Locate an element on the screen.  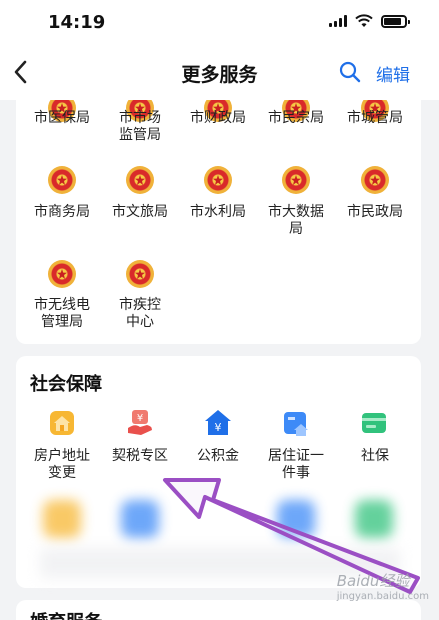
fund-icon: ¥ is located at coordinates (218, 422).